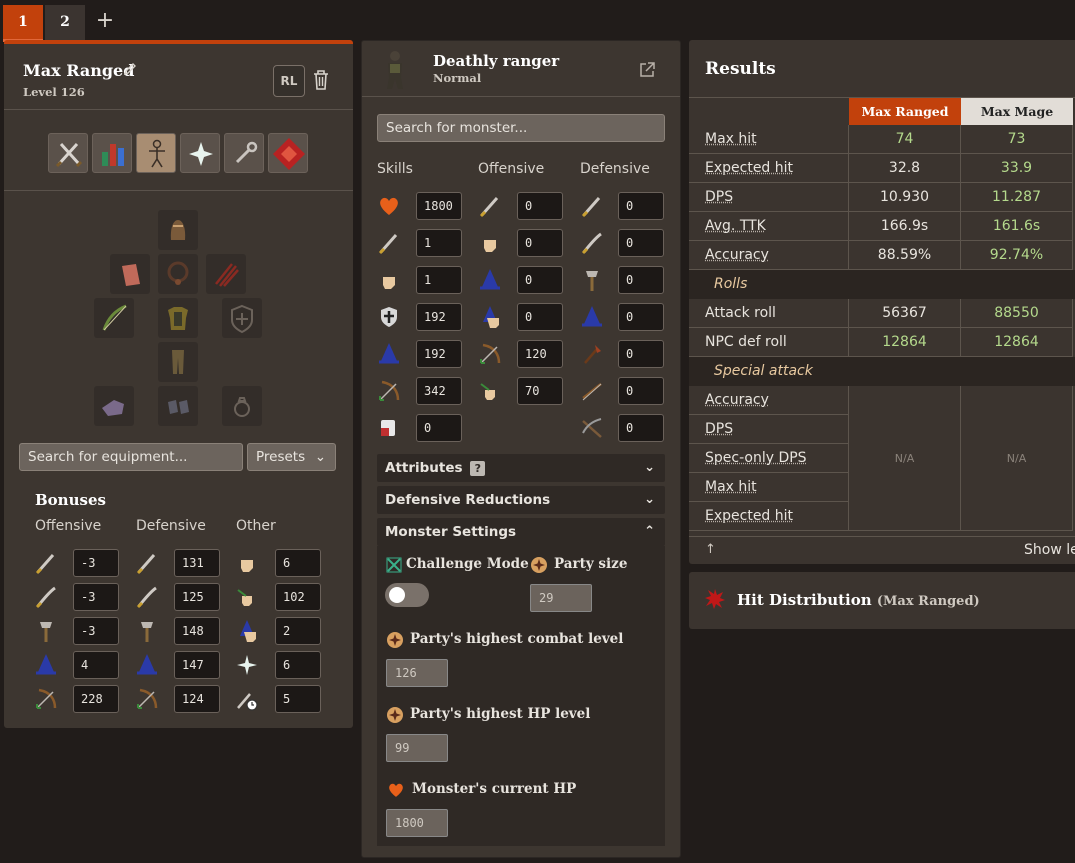 This screenshot has height=863, width=1075. What do you see at coordinates (394, 565) in the screenshot?
I see `challenge-mode-icon` at bounding box center [394, 565].